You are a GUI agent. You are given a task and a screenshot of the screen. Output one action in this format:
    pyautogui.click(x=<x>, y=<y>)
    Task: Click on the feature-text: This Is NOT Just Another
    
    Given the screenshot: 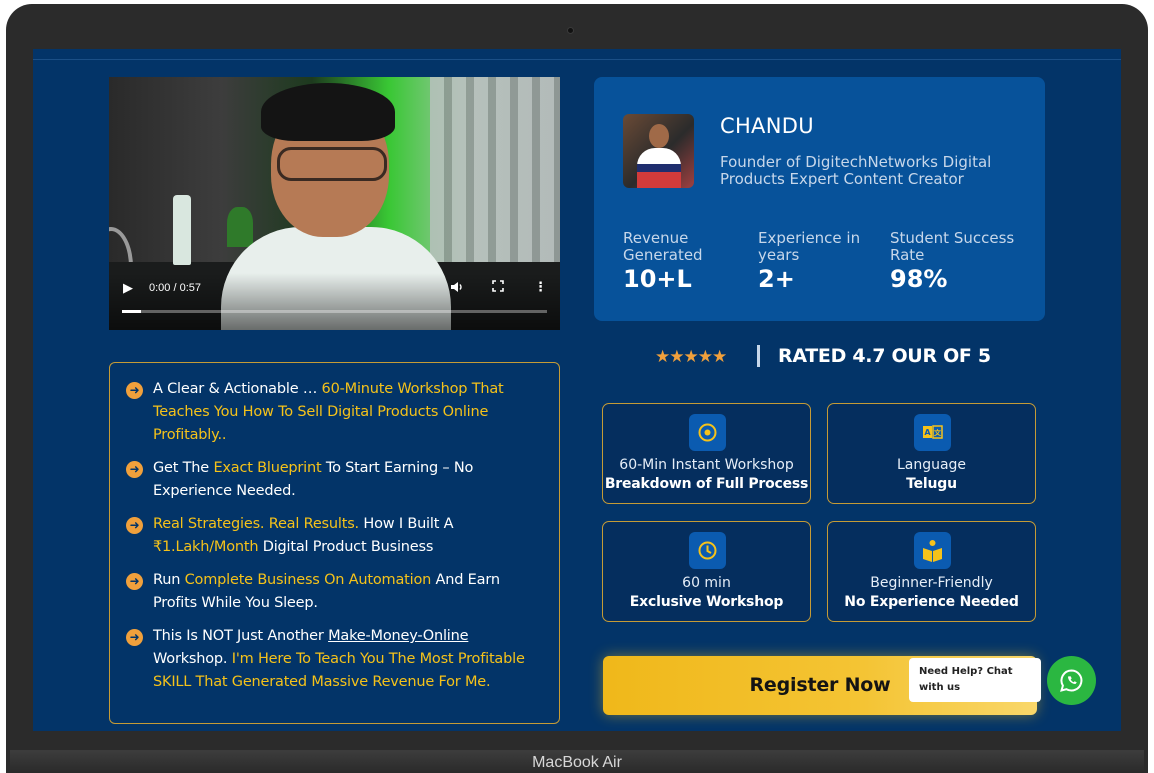 What is the action you would take?
    pyautogui.click(x=241, y=636)
    